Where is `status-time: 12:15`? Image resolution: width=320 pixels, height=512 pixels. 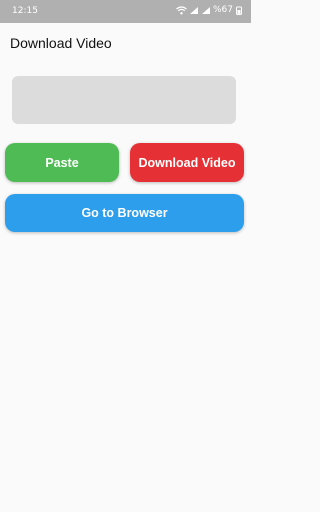 status-time: 12:15 is located at coordinates (25, 11).